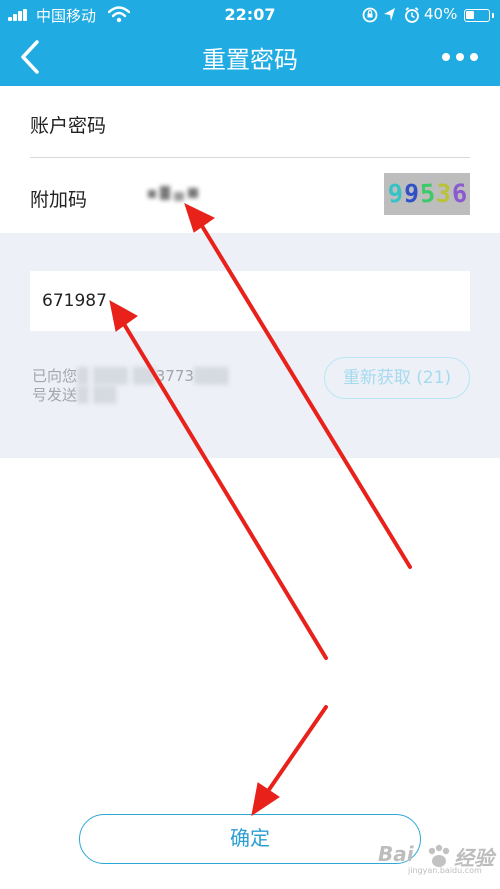 Image resolution: width=500 pixels, height=889 pixels. What do you see at coordinates (441, 14) in the screenshot?
I see `battery-percent: 40%` at bounding box center [441, 14].